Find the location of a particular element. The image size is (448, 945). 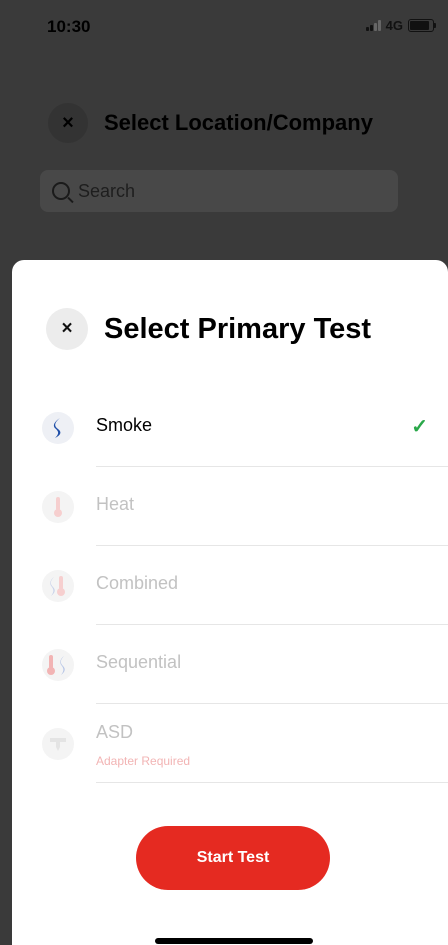

search-icon is located at coordinates (61, 191).